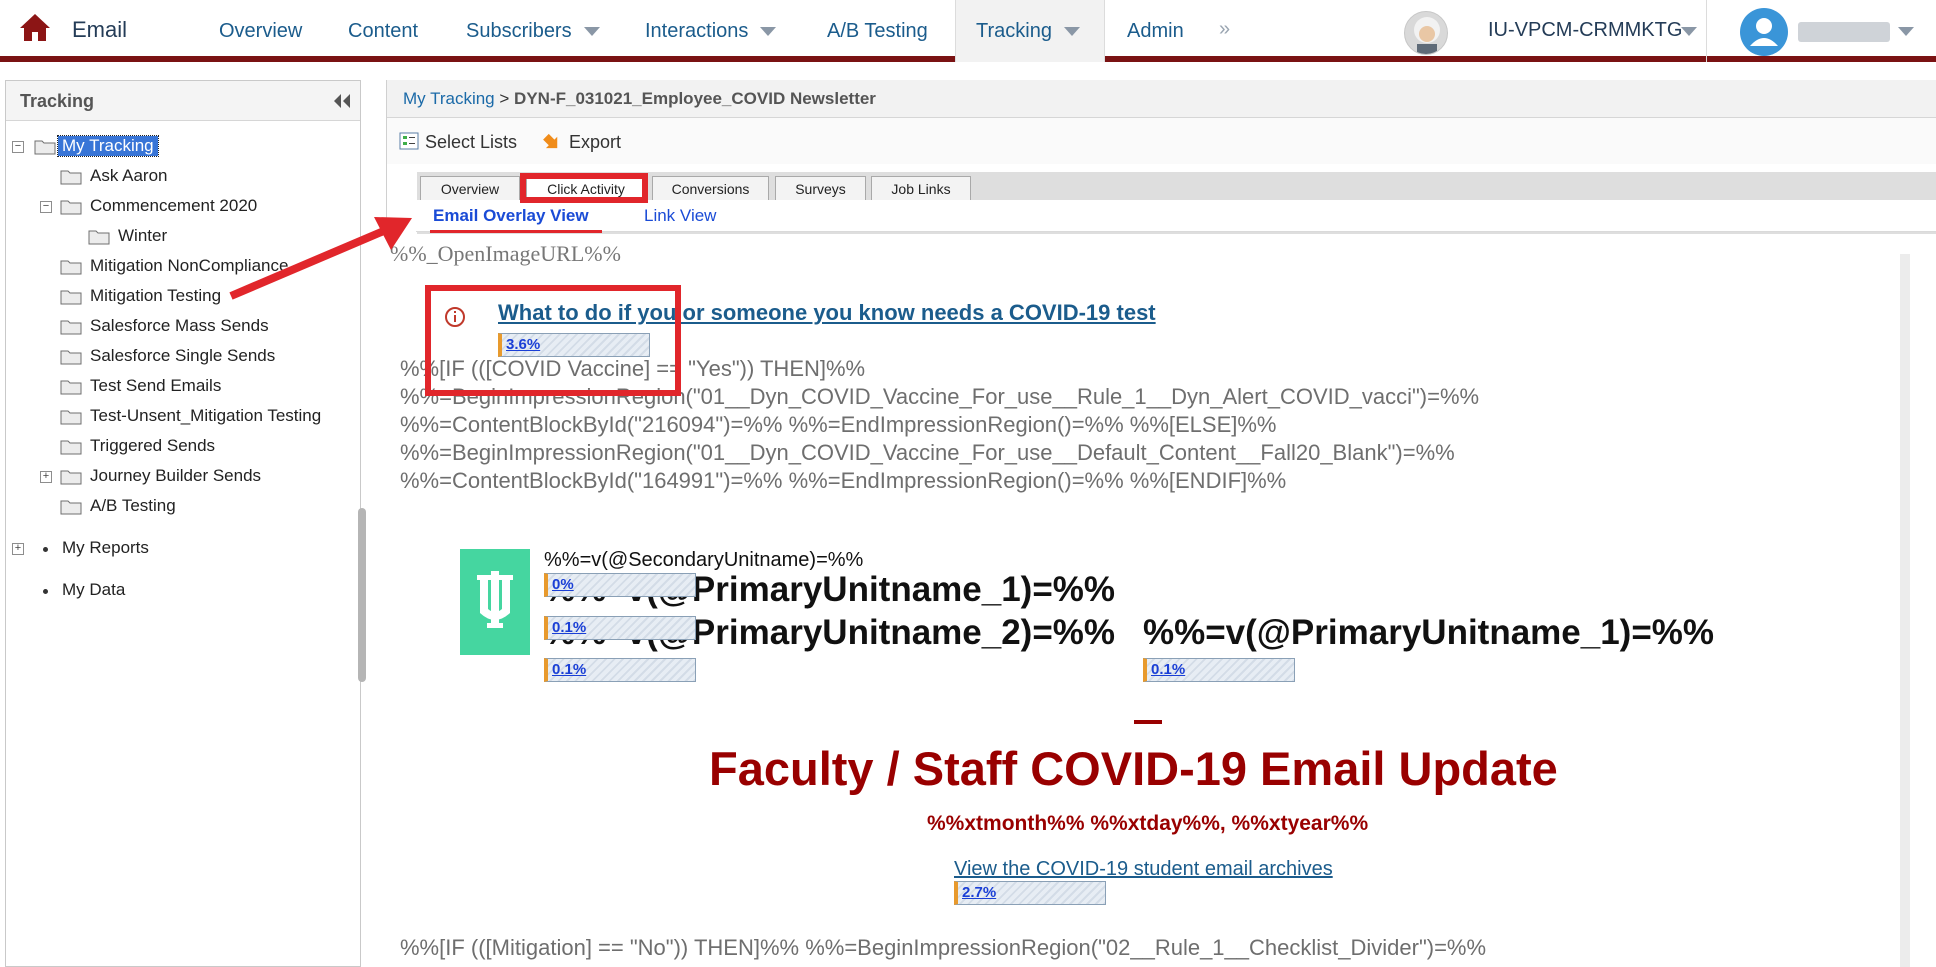 This screenshot has height=967, width=1936. What do you see at coordinates (582, 142) in the screenshot?
I see `export-button: Export` at bounding box center [582, 142].